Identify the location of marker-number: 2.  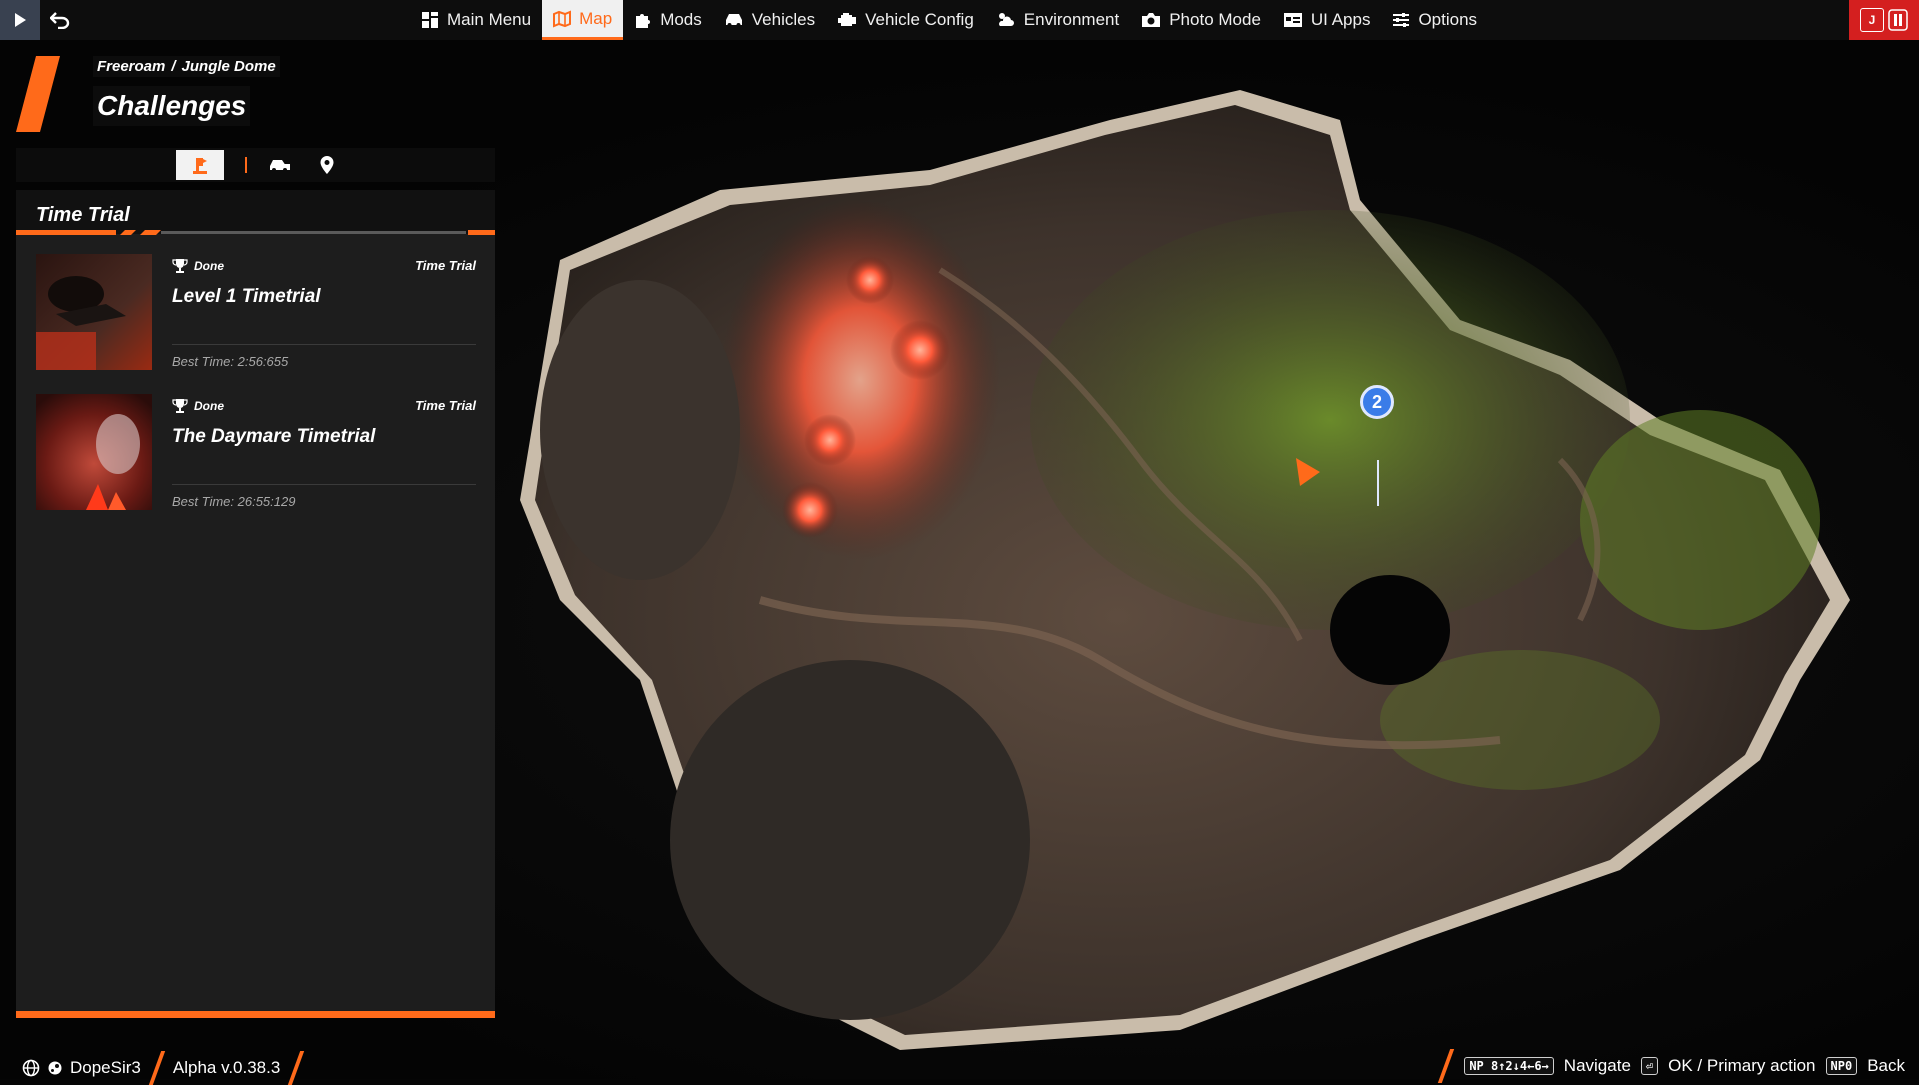
(1376, 401).